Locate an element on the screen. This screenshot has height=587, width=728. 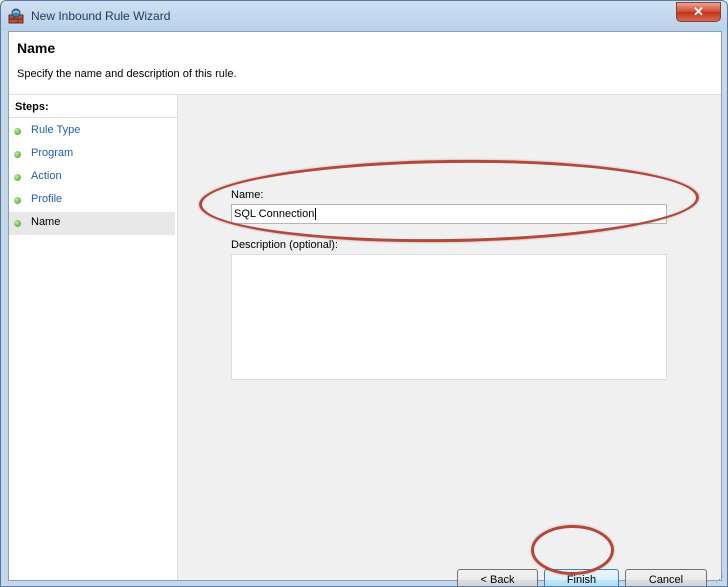
close-button: ✕ is located at coordinates (698, 12).